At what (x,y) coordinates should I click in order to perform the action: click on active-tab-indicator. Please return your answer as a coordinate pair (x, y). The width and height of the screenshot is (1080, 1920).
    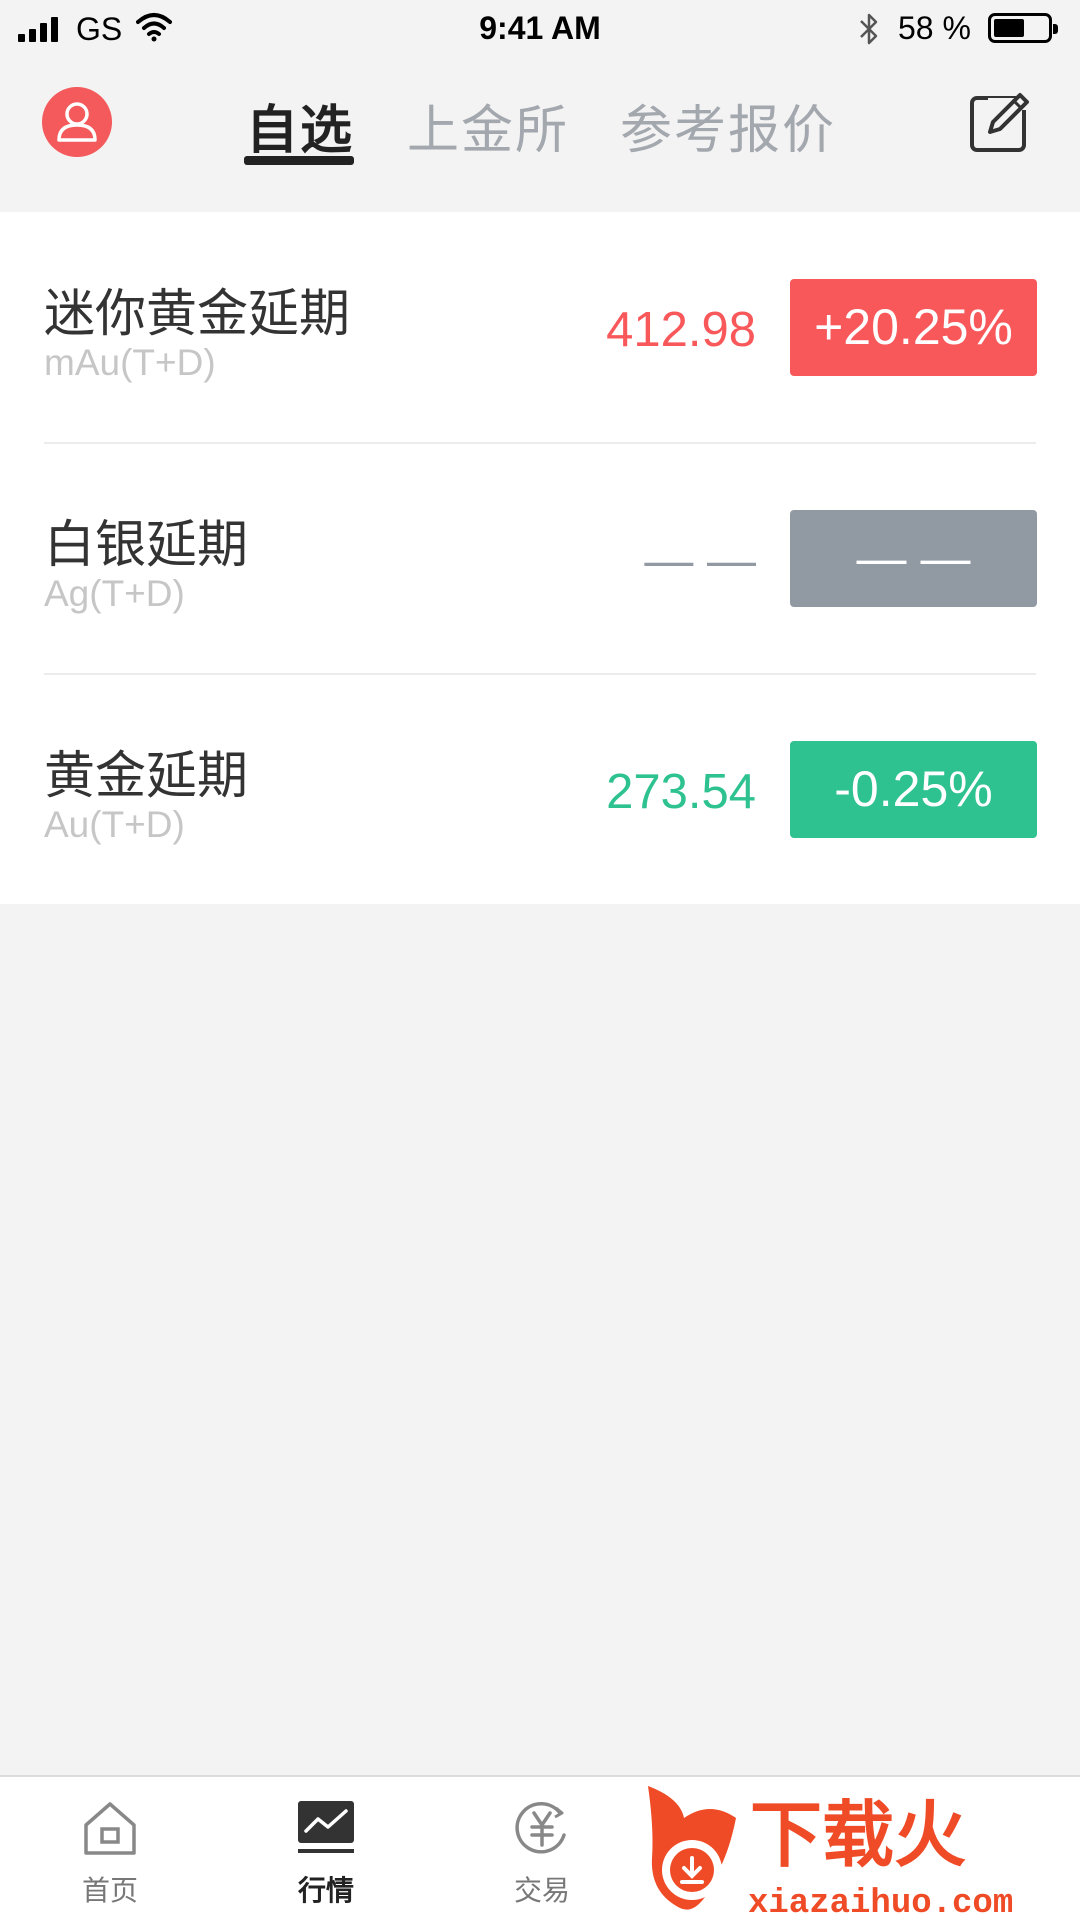
    Looking at the image, I should click on (299, 160).